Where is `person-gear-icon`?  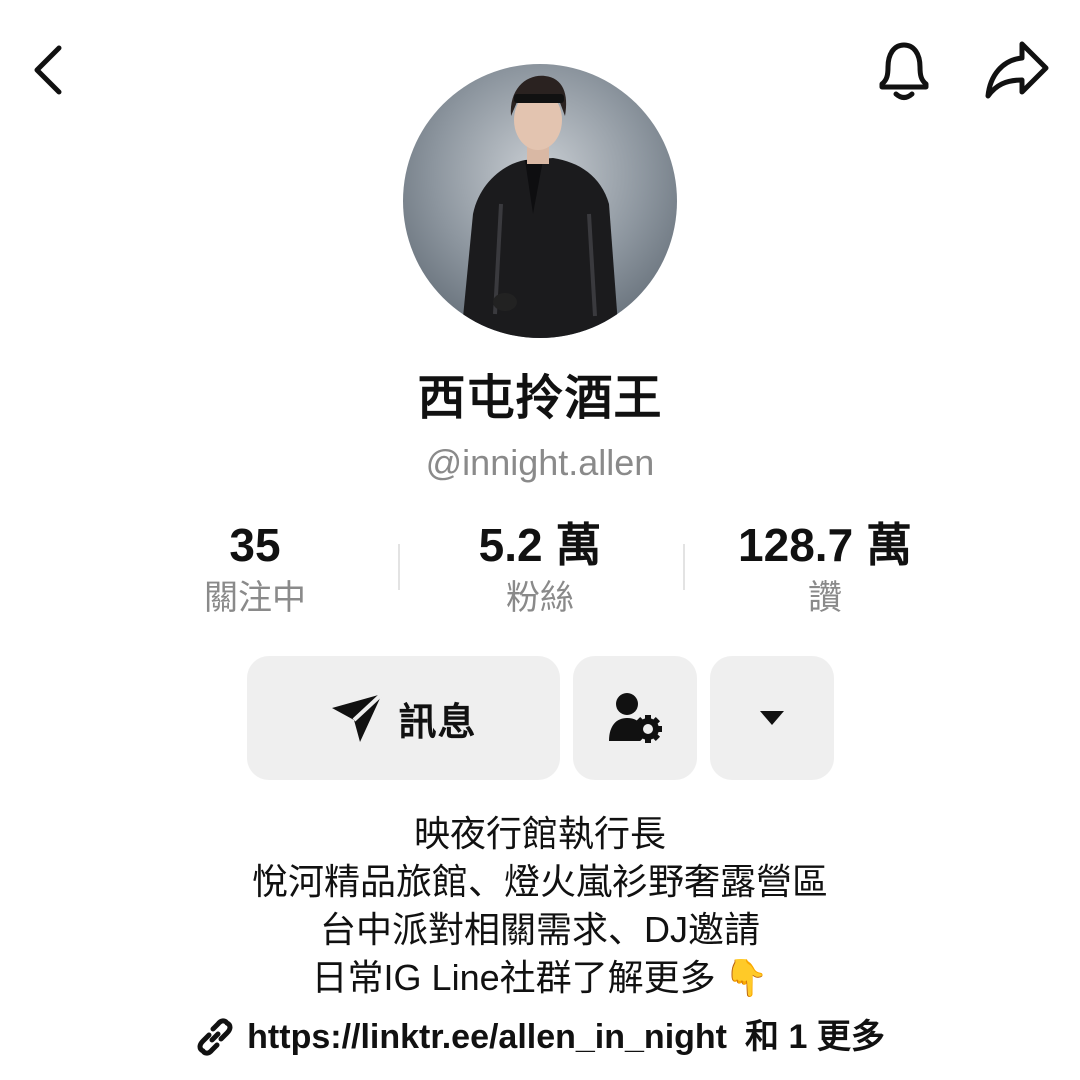 person-gear-icon is located at coordinates (635, 718).